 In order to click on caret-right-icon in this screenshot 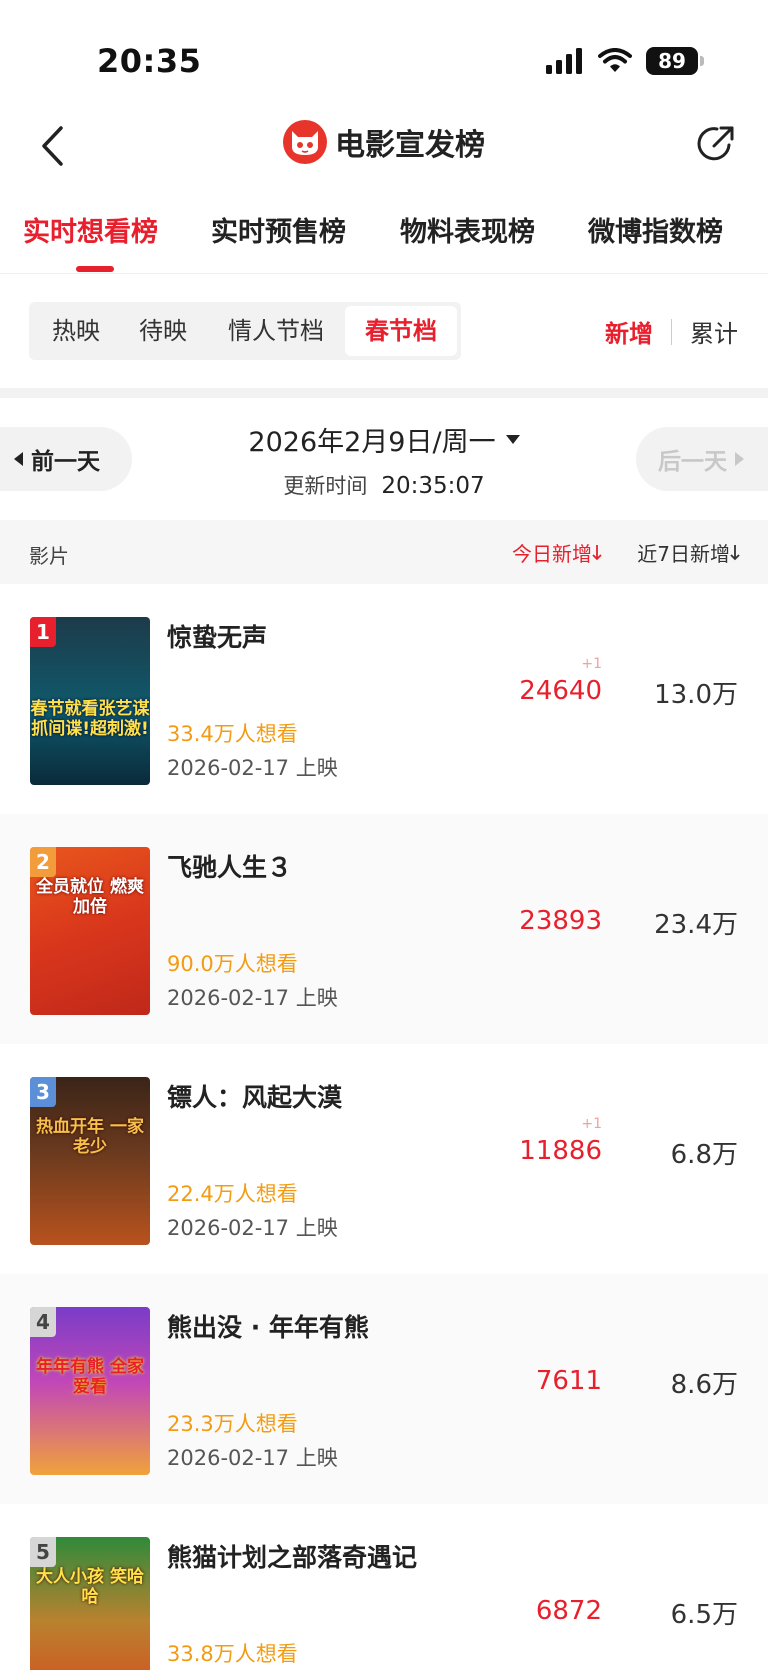, I will do `click(739, 459)`.